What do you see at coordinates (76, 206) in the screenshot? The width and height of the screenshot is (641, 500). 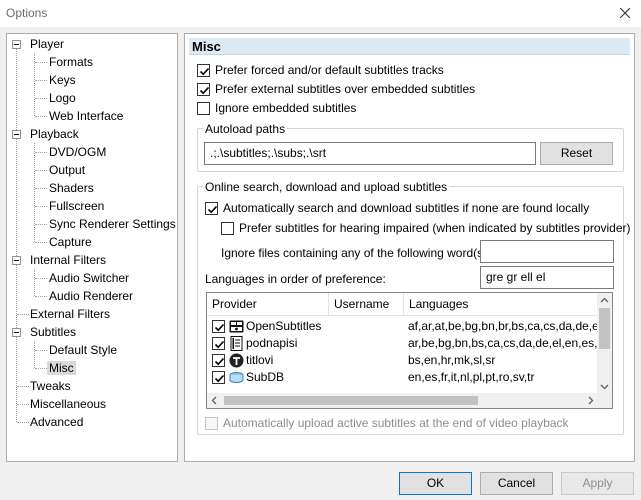 I see `tree-item-fullscreen: Fullscreen` at bounding box center [76, 206].